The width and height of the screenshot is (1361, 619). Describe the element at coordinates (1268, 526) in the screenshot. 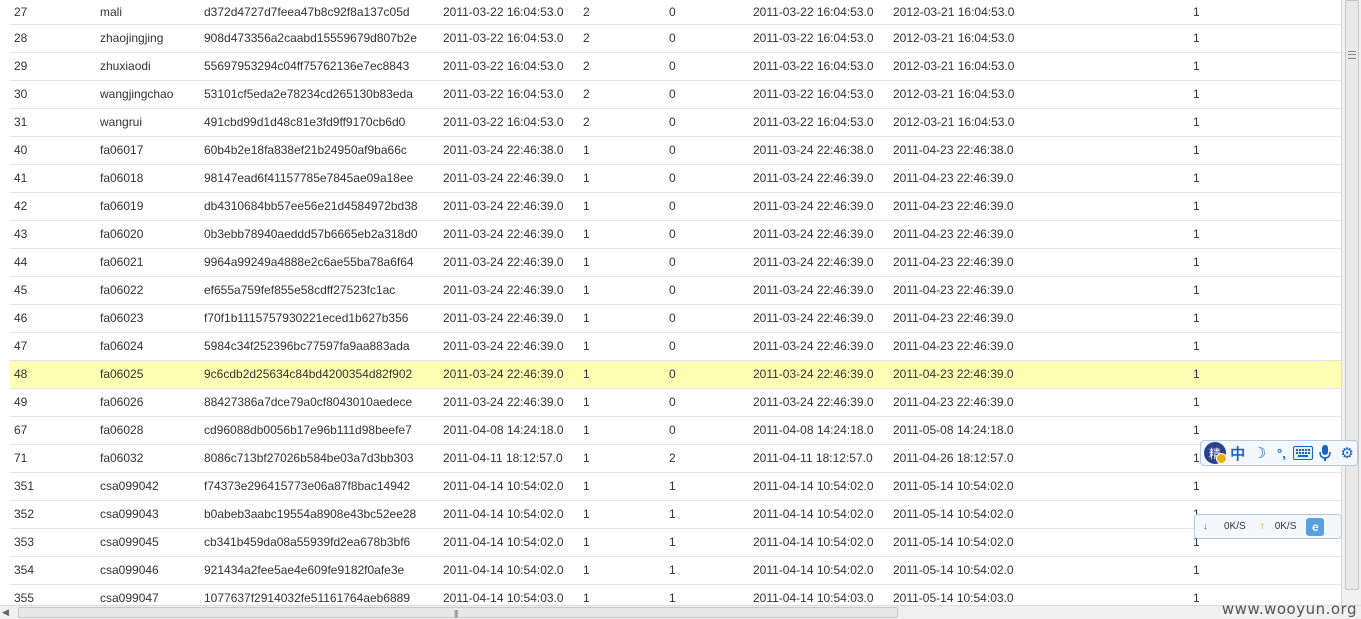

I see `network-monitor: ↓ 0K/S ↑ 0K/S e` at that location.